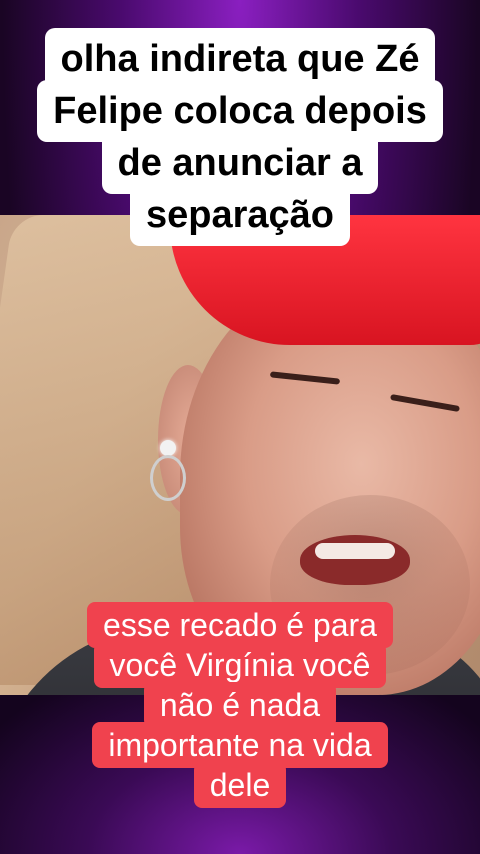  Describe the element at coordinates (355, 551) in the screenshot. I see `teeth` at that location.